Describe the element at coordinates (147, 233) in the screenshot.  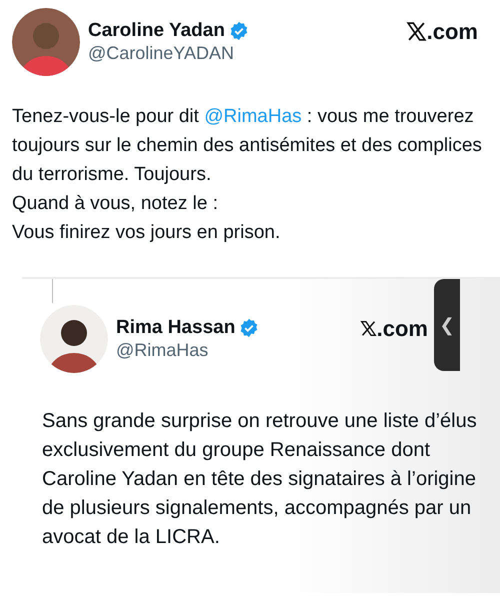
I see `post-text: Vous finirez vos jours en prison.` at that location.